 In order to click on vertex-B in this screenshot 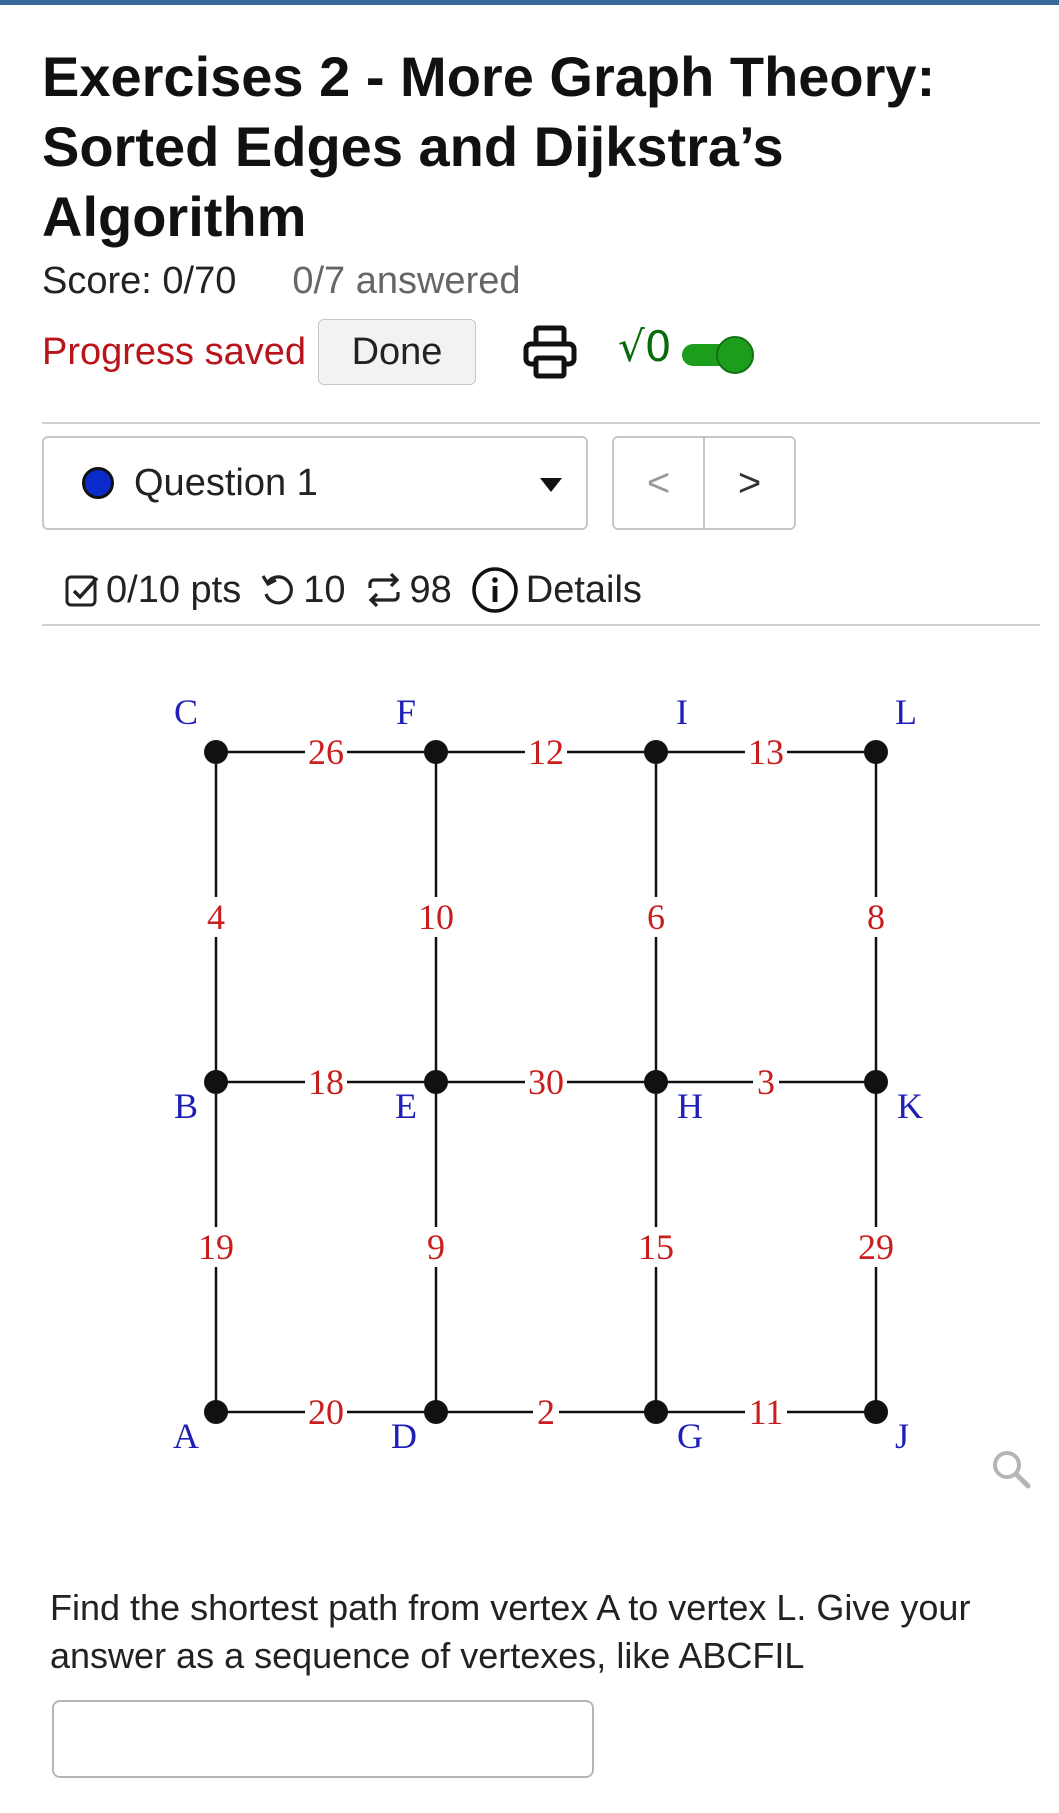, I will do `click(216, 1082)`.